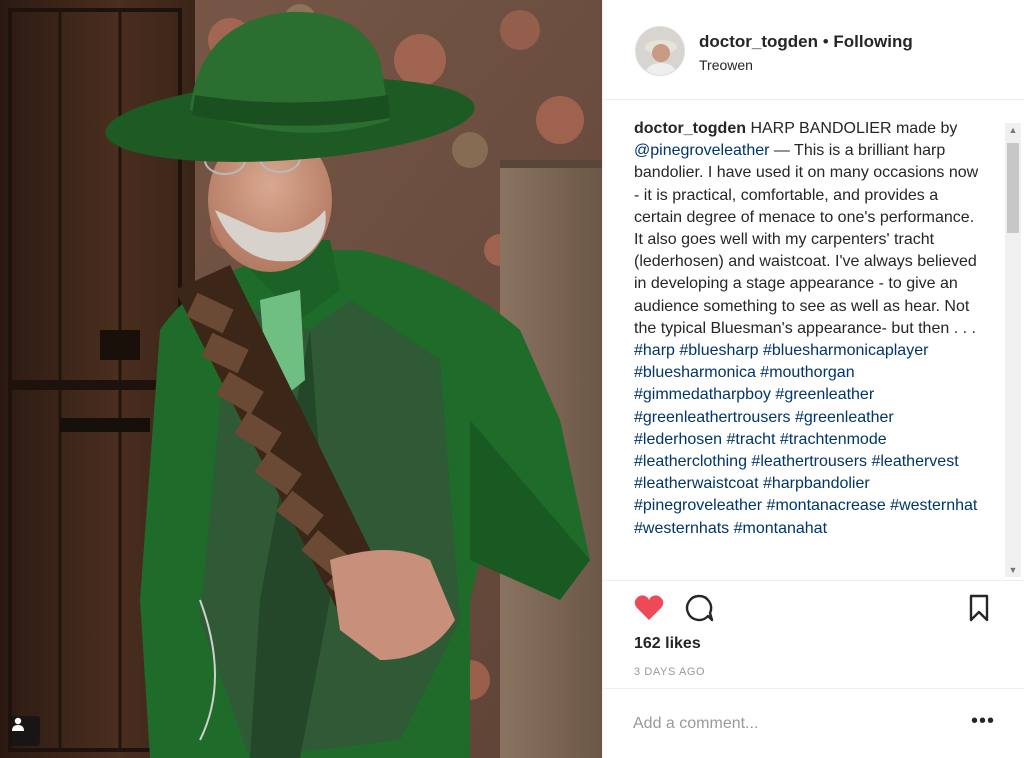 The height and width of the screenshot is (758, 1024). I want to click on like-button, so click(649, 608).